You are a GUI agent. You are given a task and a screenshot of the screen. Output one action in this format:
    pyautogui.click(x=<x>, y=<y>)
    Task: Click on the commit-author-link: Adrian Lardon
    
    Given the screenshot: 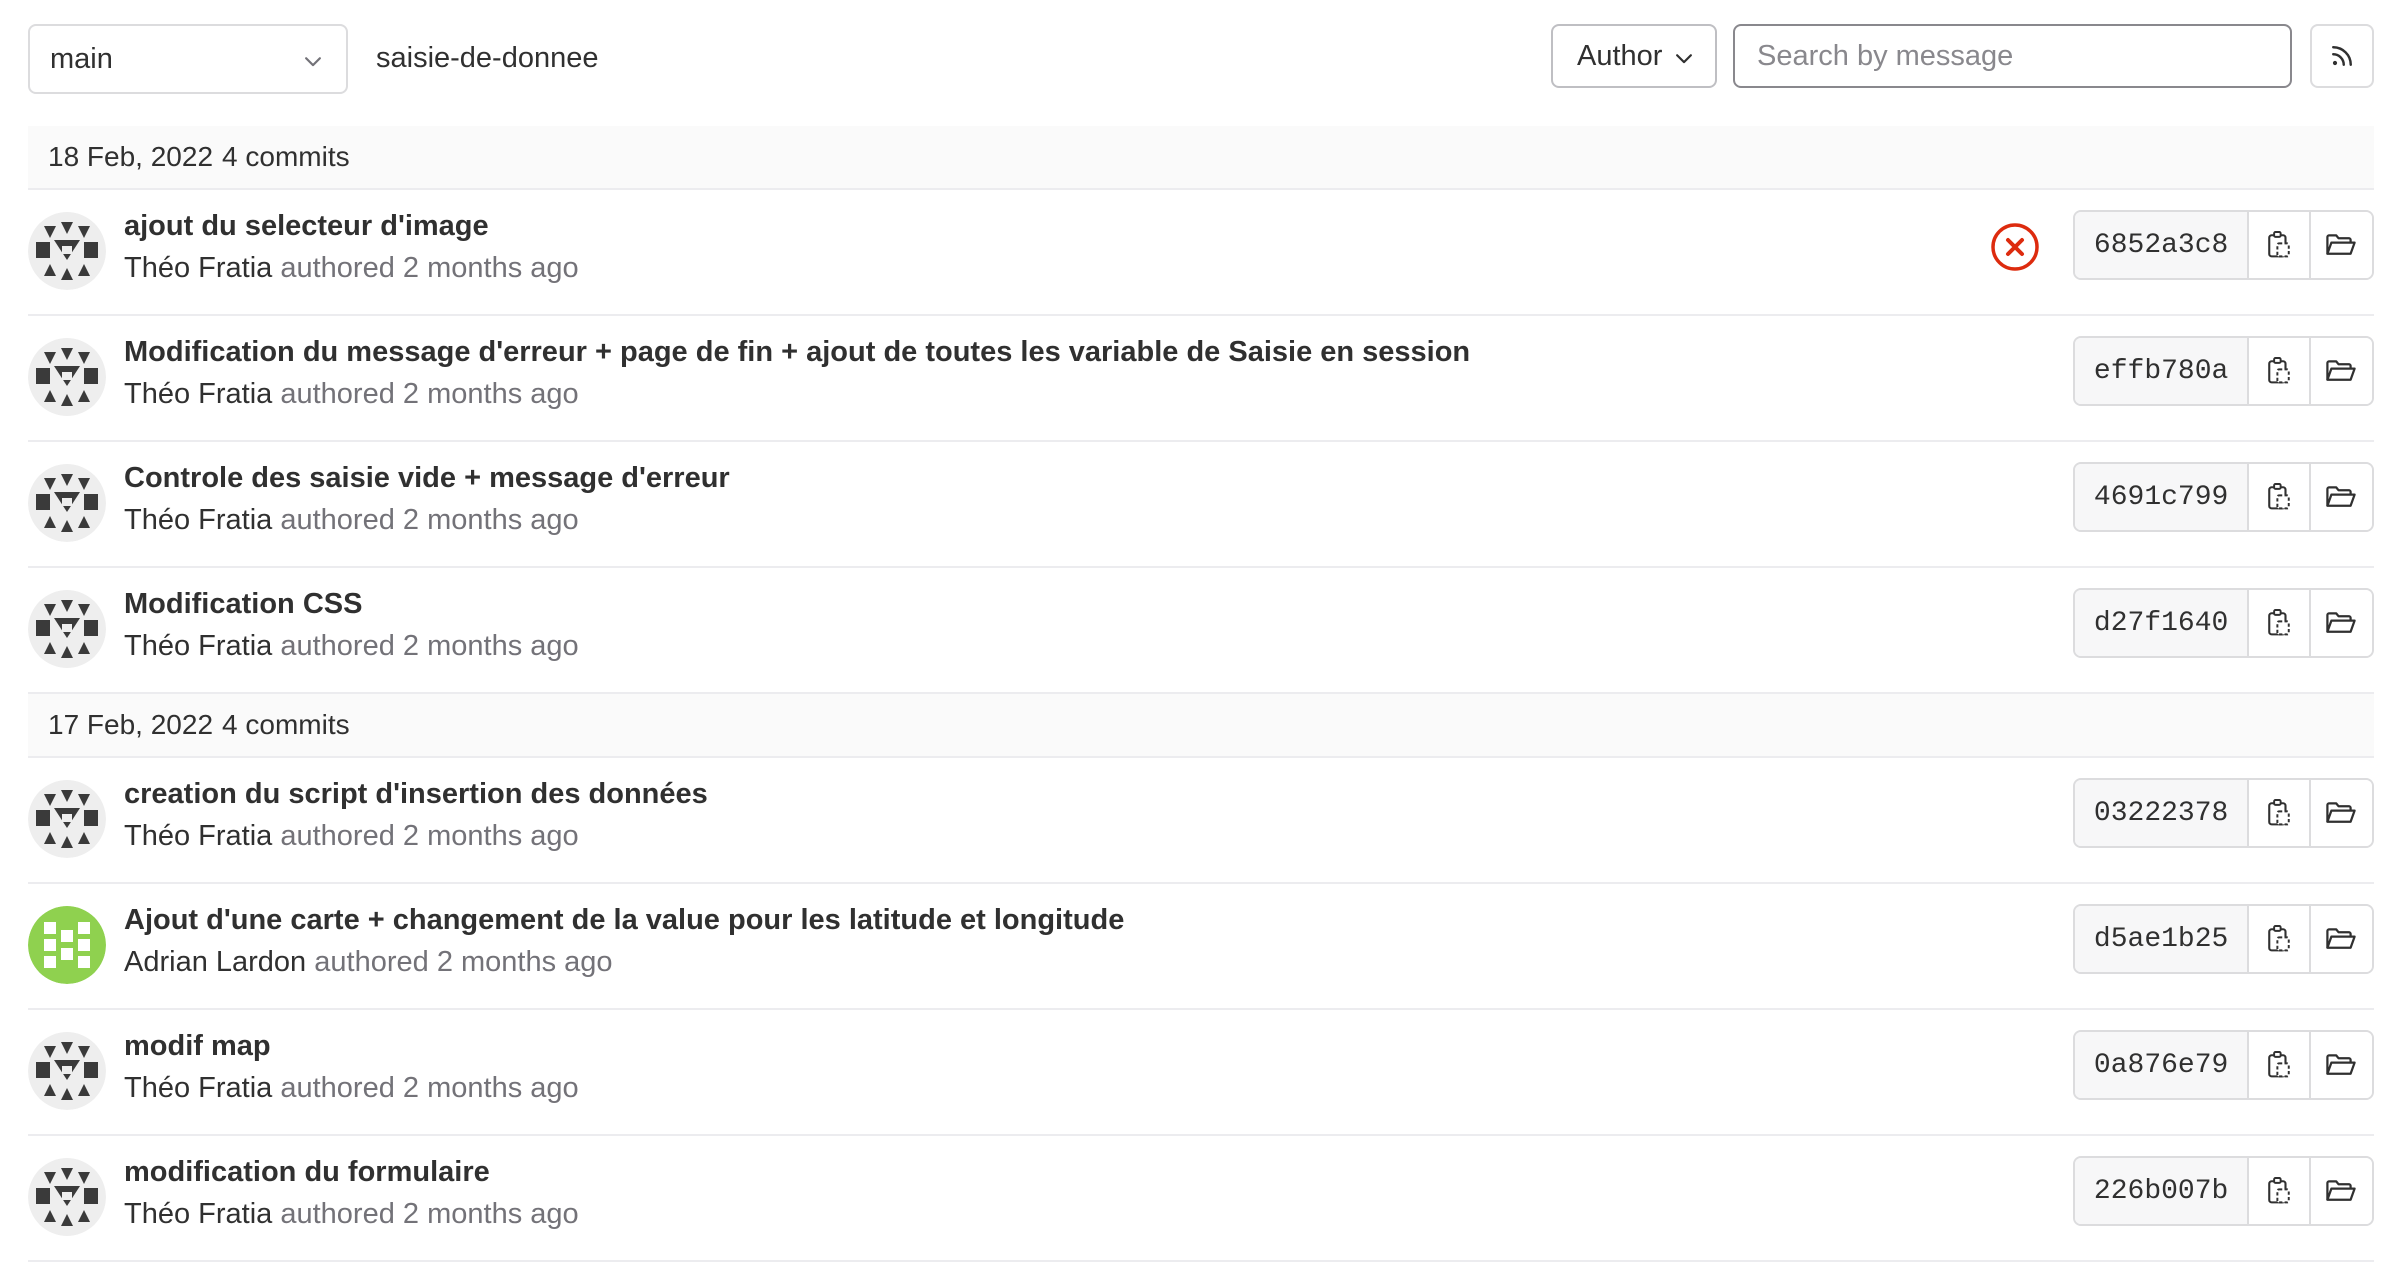 What is the action you would take?
    pyautogui.click(x=215, y=962)
    